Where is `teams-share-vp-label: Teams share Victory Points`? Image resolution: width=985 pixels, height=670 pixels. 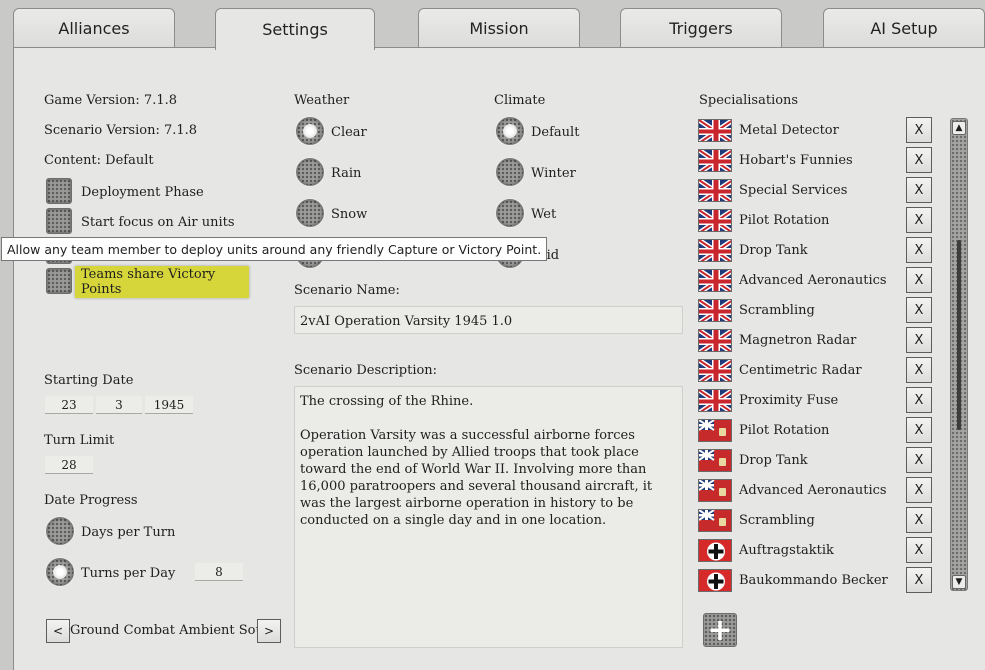
teams-share-vp-label: Teams share Victory Points is located at coordinates (162, 282).